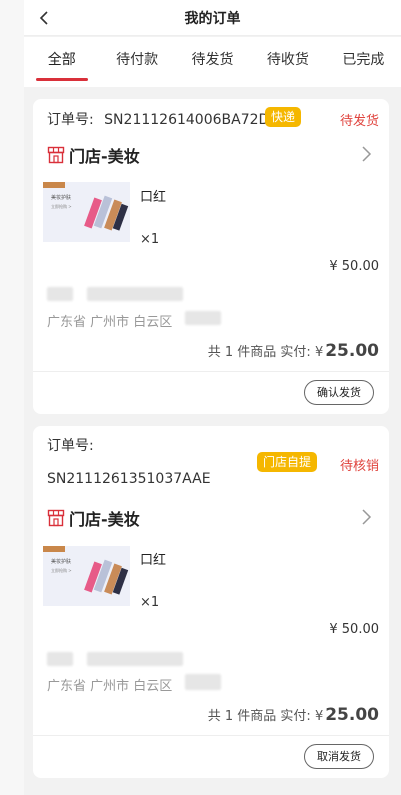  What do you see at coordinates (129, 479) in the screenshot?
I see `order-number: SN2111261351037AAE` at bounding box center [129, 479].